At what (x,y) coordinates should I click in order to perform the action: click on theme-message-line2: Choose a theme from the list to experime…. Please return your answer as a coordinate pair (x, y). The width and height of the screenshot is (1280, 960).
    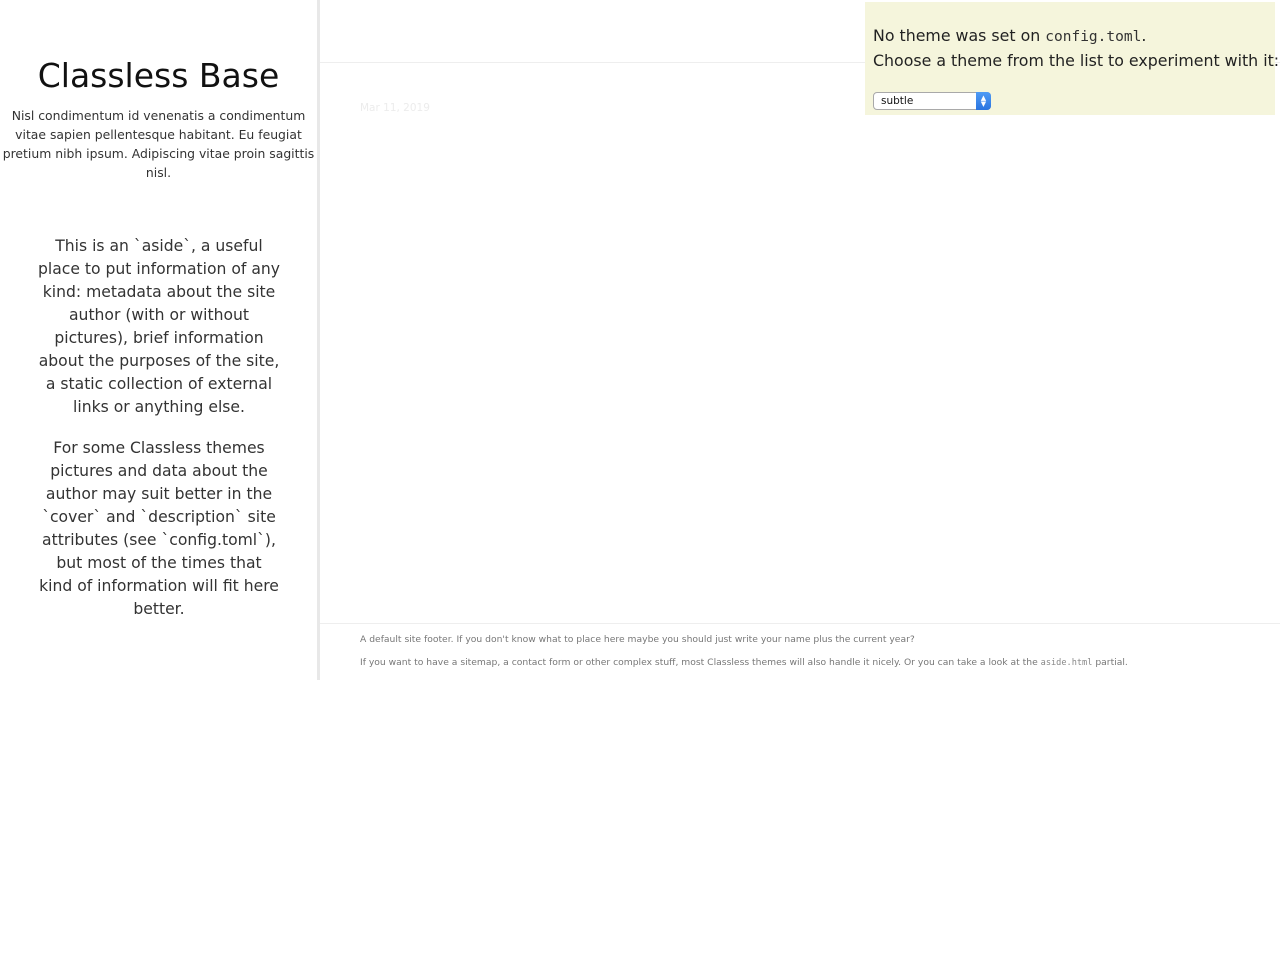
    Looking at the image, I should click on (1076, 60).